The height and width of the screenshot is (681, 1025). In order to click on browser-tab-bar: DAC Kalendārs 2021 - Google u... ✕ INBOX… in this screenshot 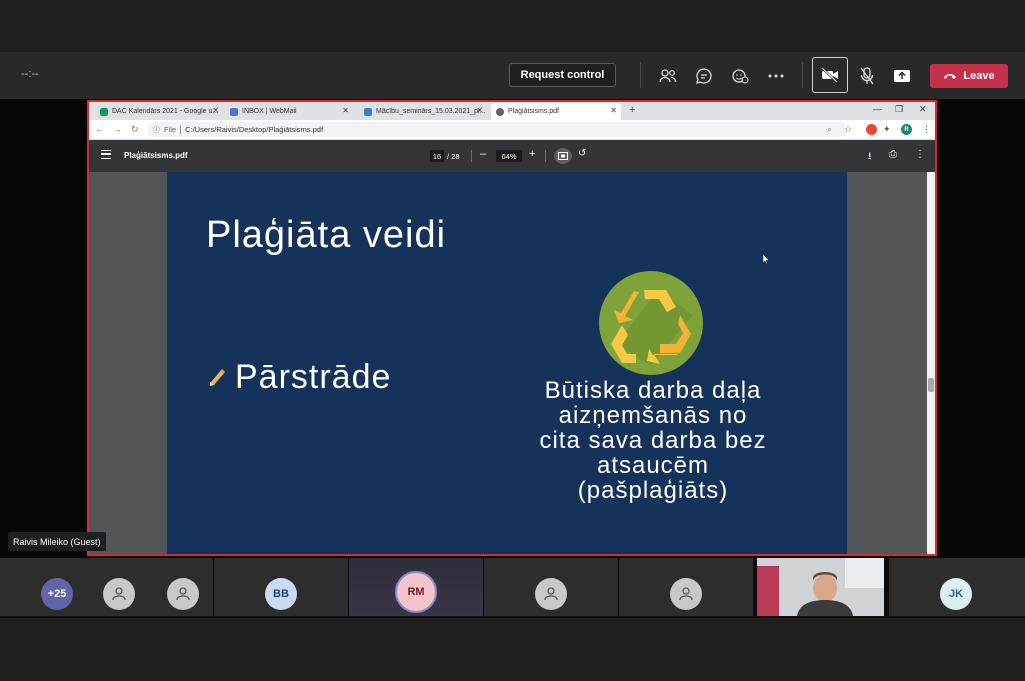, I will do `click(512, 111)`.